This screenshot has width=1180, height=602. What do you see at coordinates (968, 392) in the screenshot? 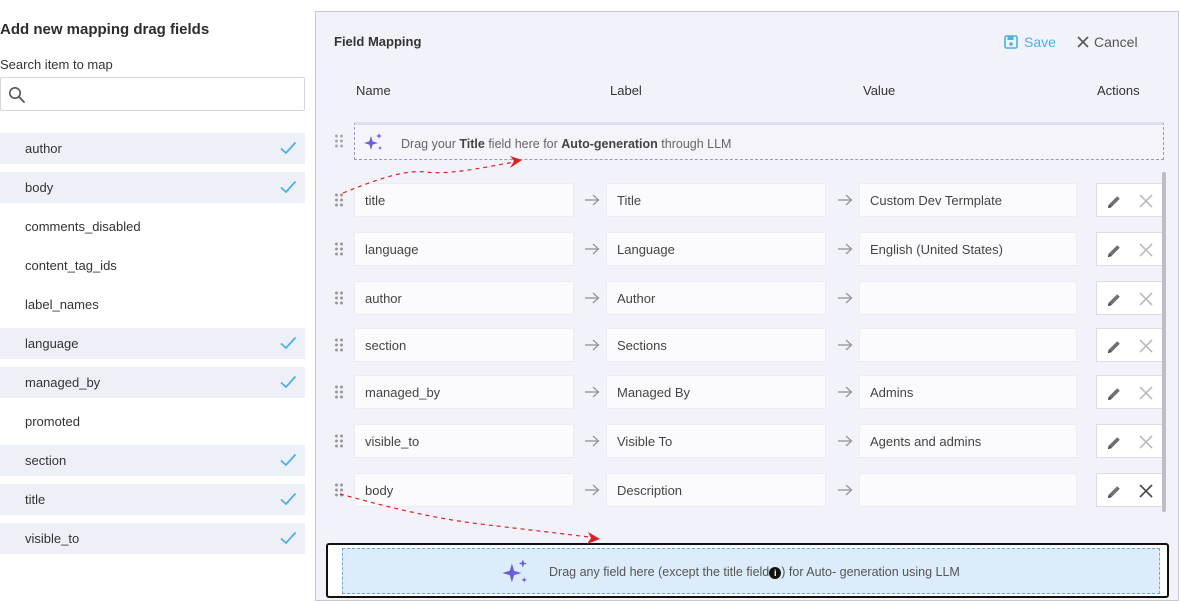
I see `mapping-value-cell: Admins` at bounding box center [968, 392].